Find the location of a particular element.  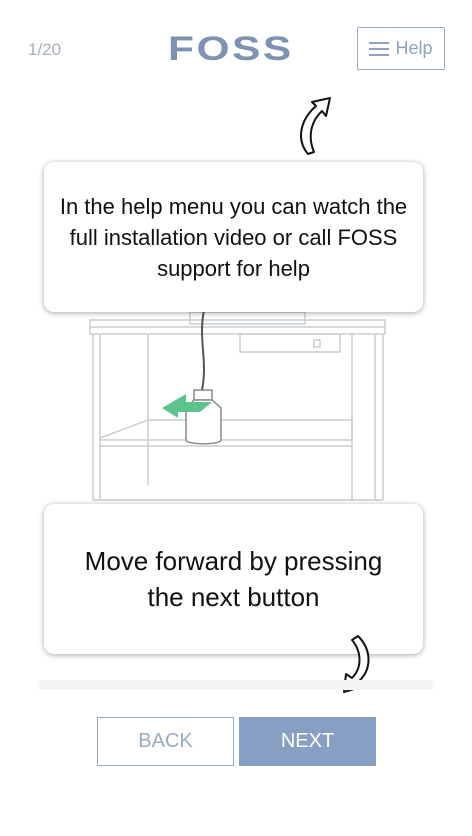

foss-logo: FOSS is located at coordinates (231, 49).